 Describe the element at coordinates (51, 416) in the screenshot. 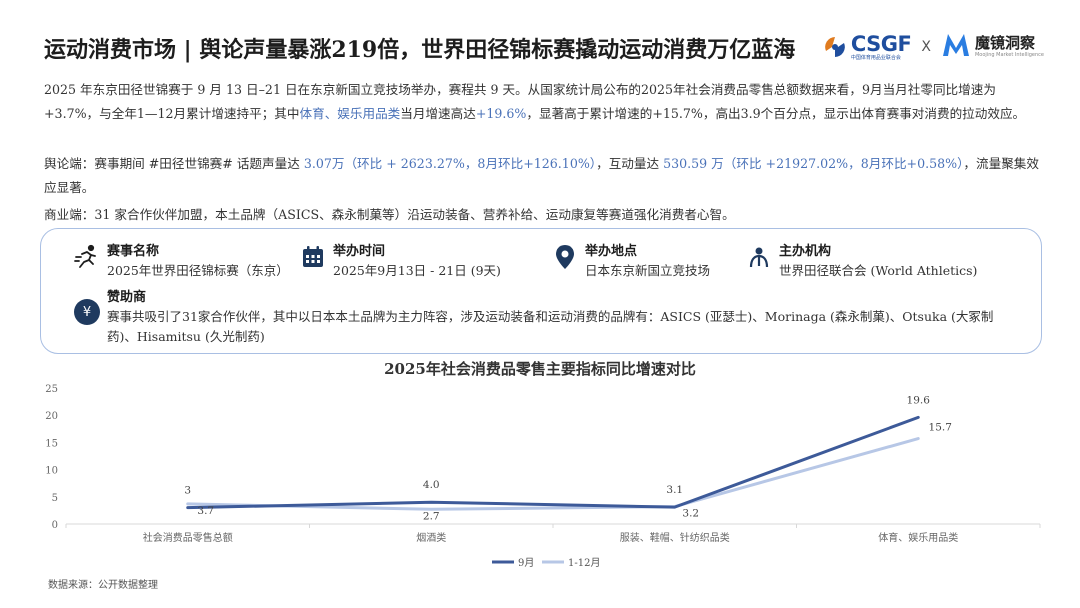

I see `y-tick-label: 20` at that location.